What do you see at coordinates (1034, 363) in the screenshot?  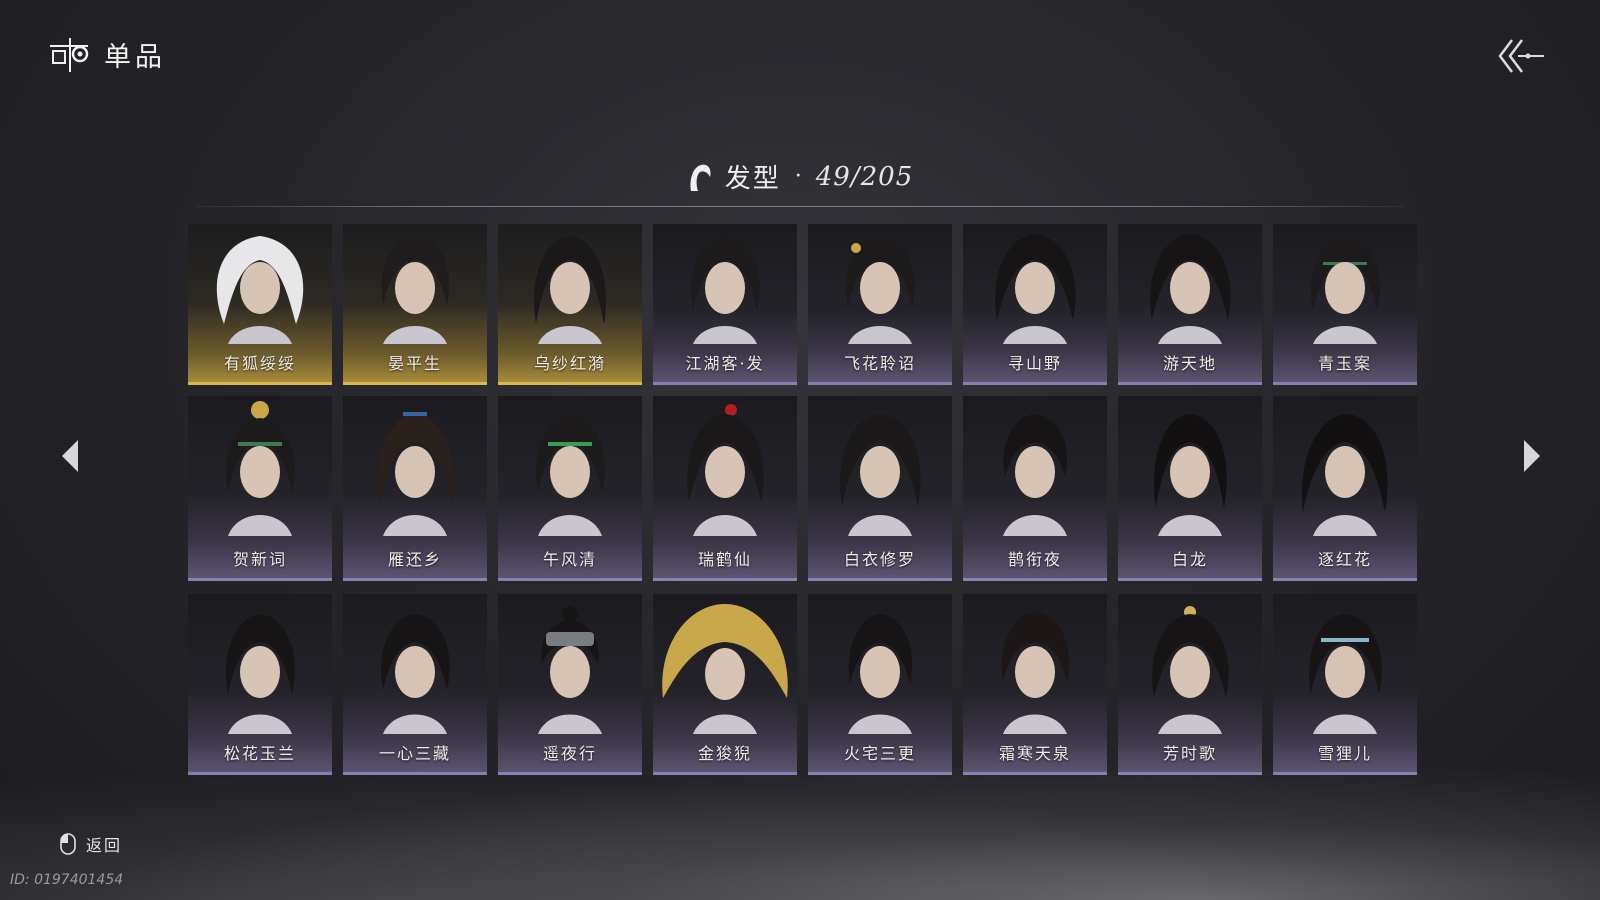 I see `hairstyle-name: 寻山野` at bounding box center [1034, 363].